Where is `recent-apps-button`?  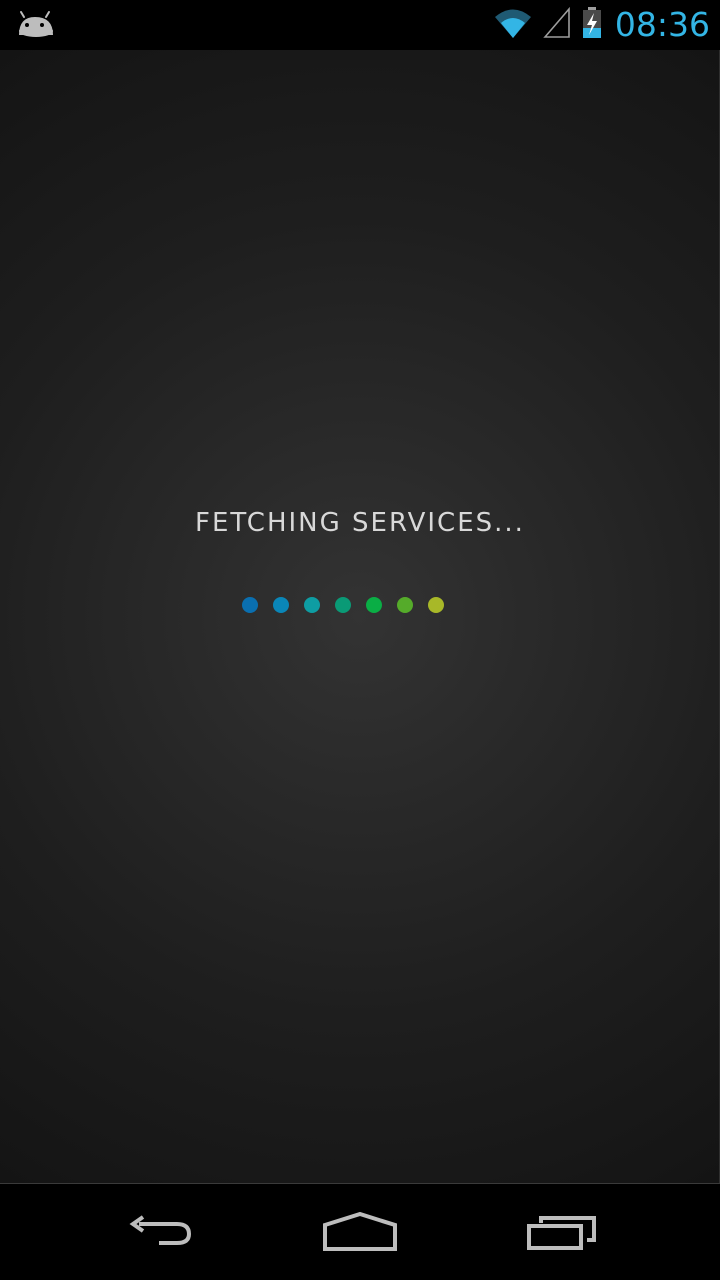 recent-apps-button is located at coordinates (562, 1232).